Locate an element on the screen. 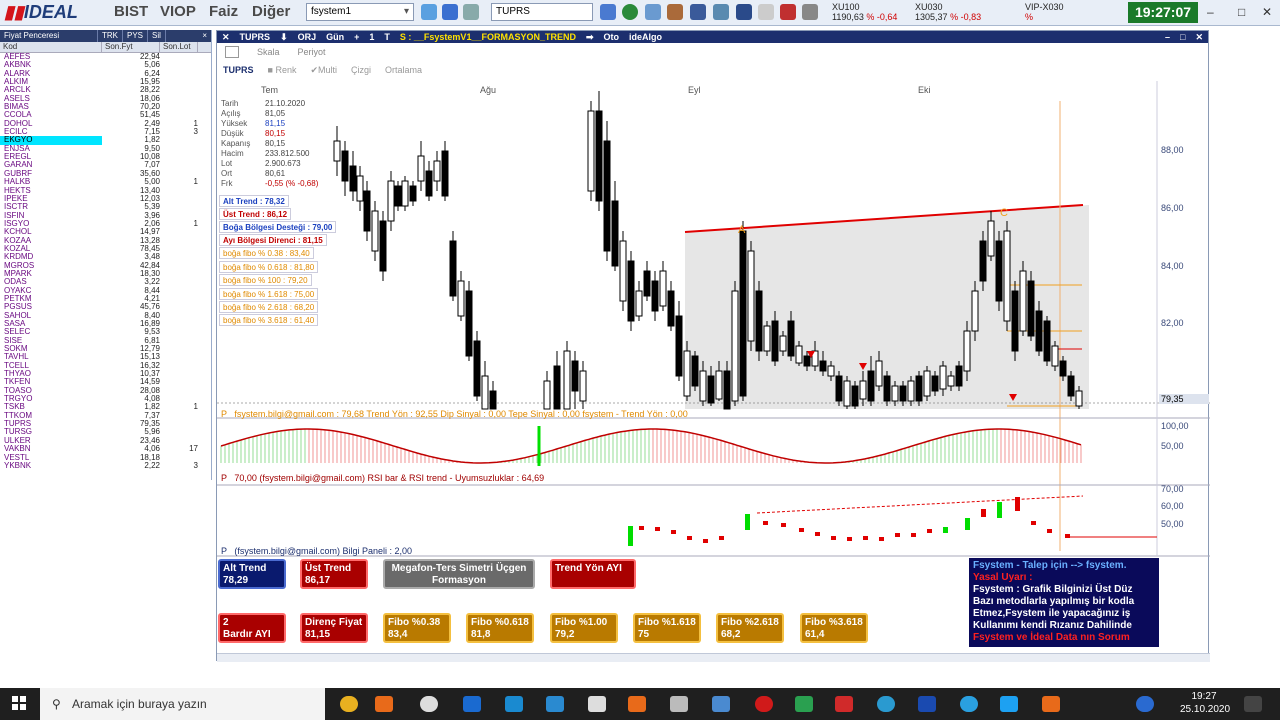  window-icon is located at coordinates (608, 12).